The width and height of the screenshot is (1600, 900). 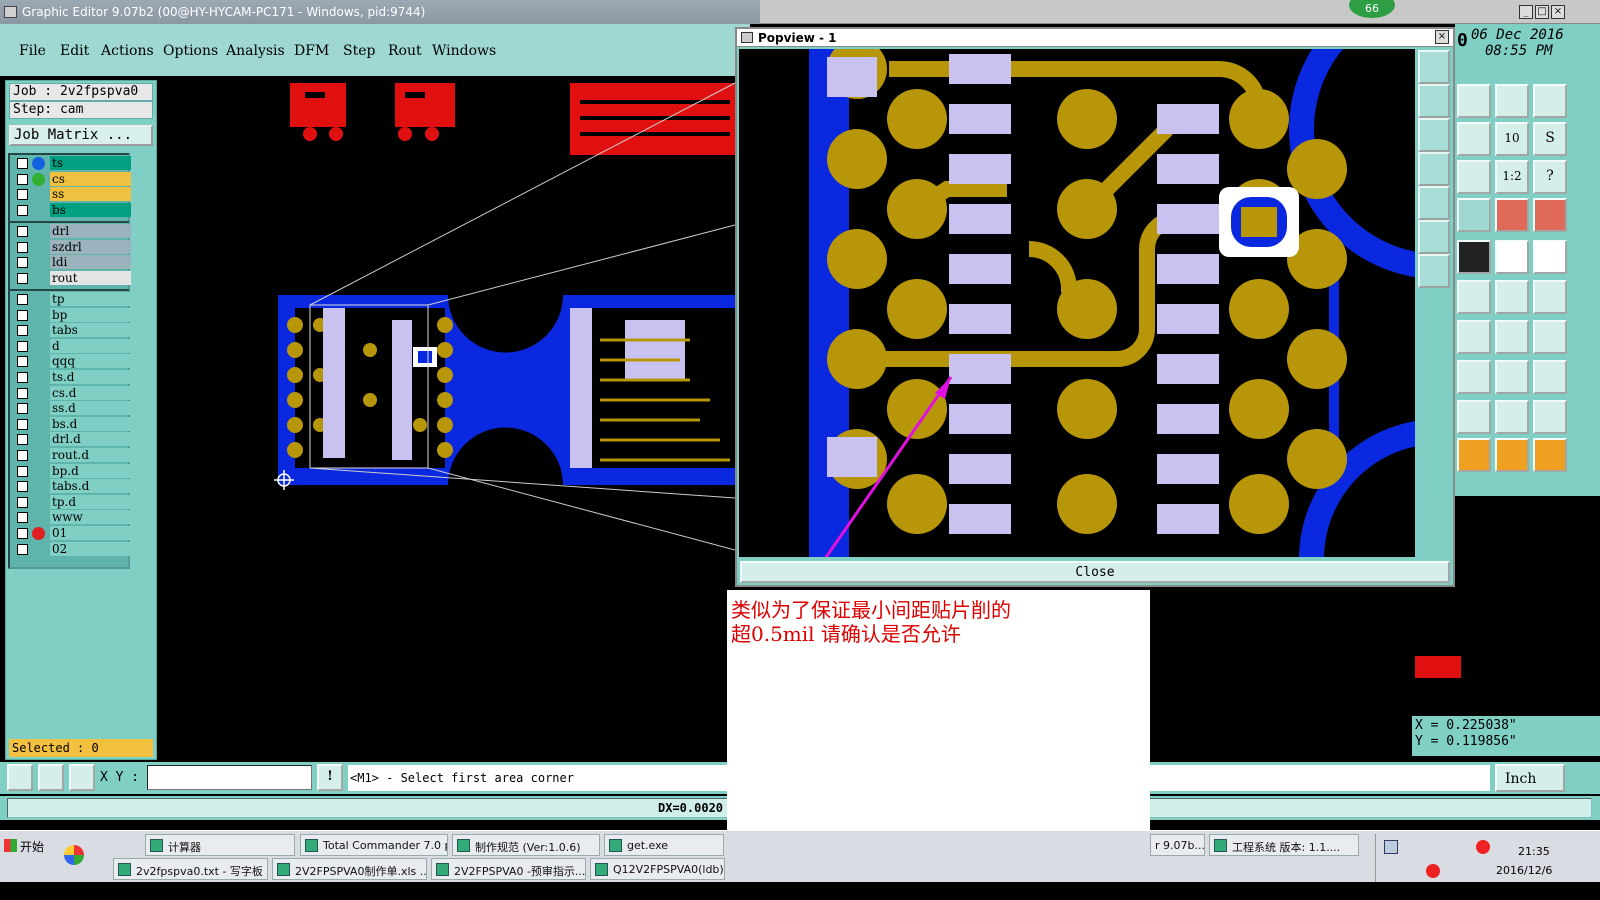 What do you see at coordinates (1434, 203) in the screenshot?
I see `pan-right-icon` at bounding box center [1434, 203].